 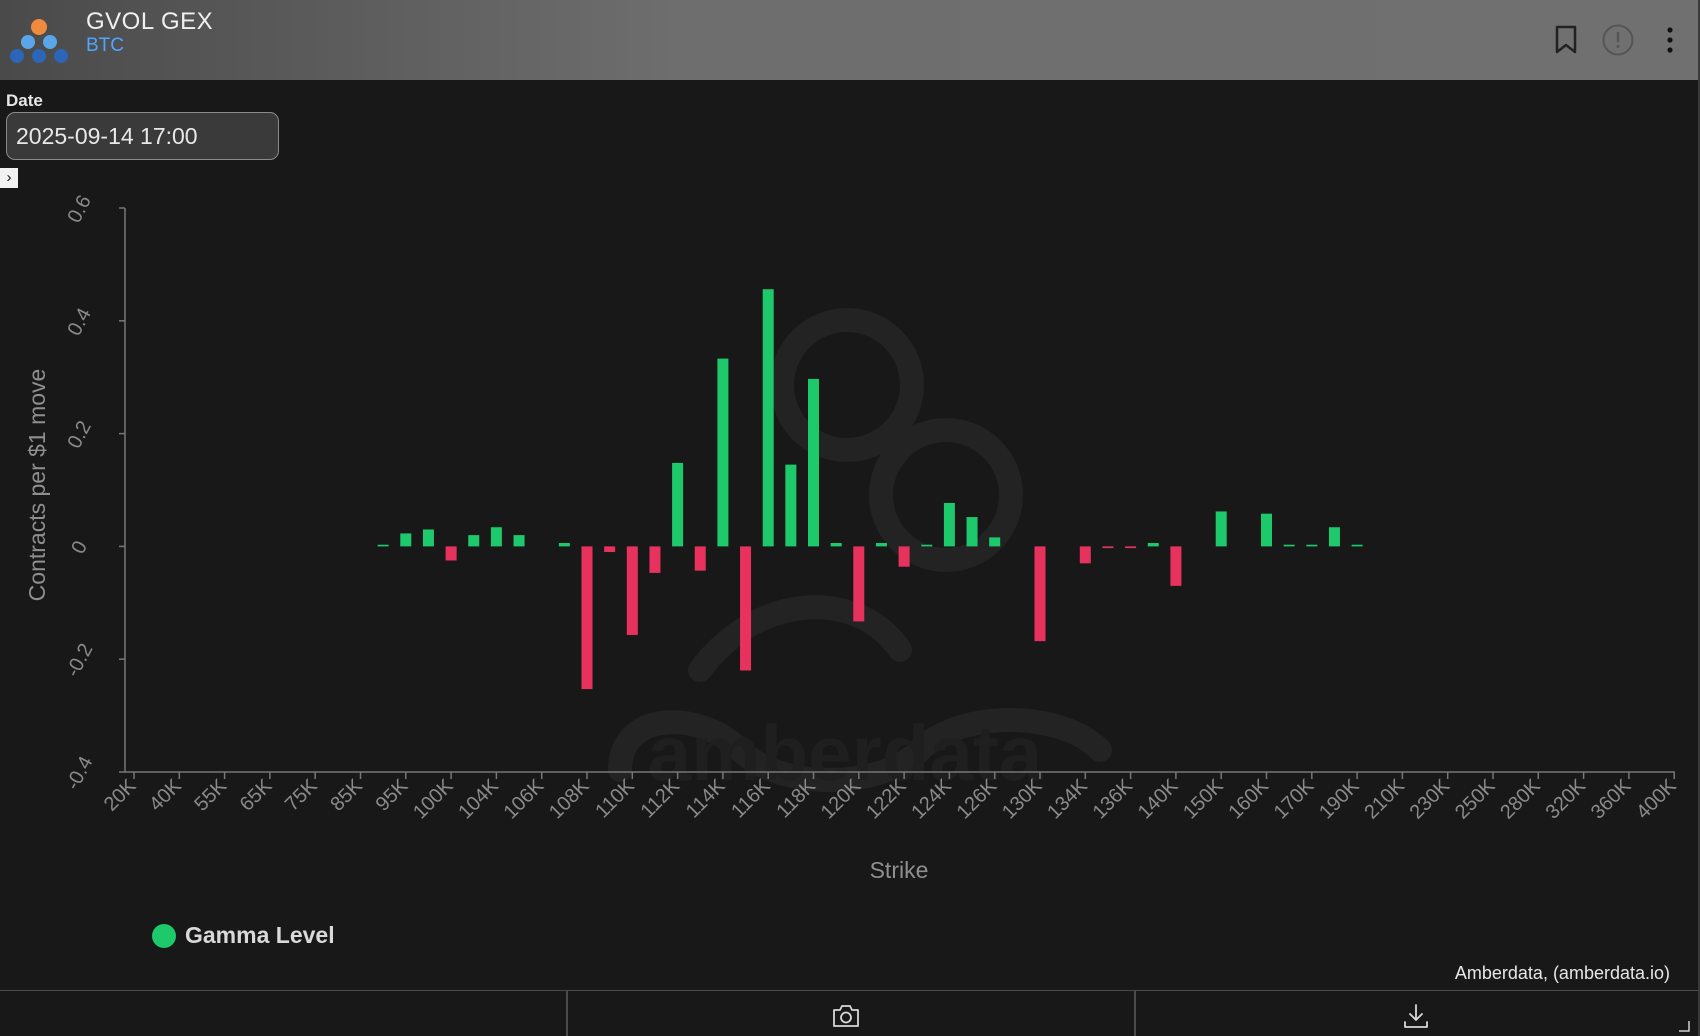 I want to click on x-tick-label: 150K, so click(x=1203, y=799).